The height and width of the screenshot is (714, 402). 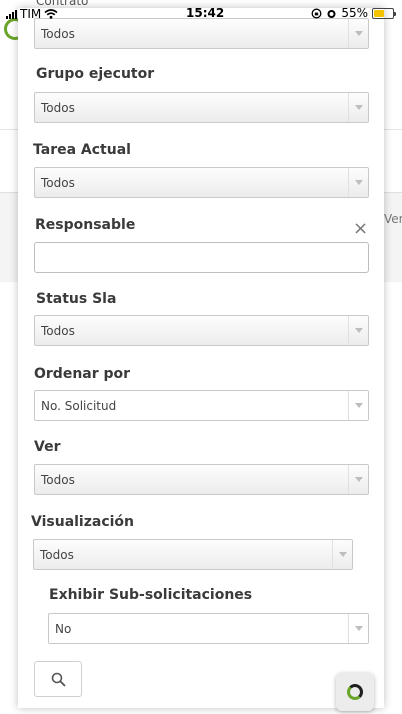 I want to click on filter-select-top-value: Todos, so click(x=58, y=33).